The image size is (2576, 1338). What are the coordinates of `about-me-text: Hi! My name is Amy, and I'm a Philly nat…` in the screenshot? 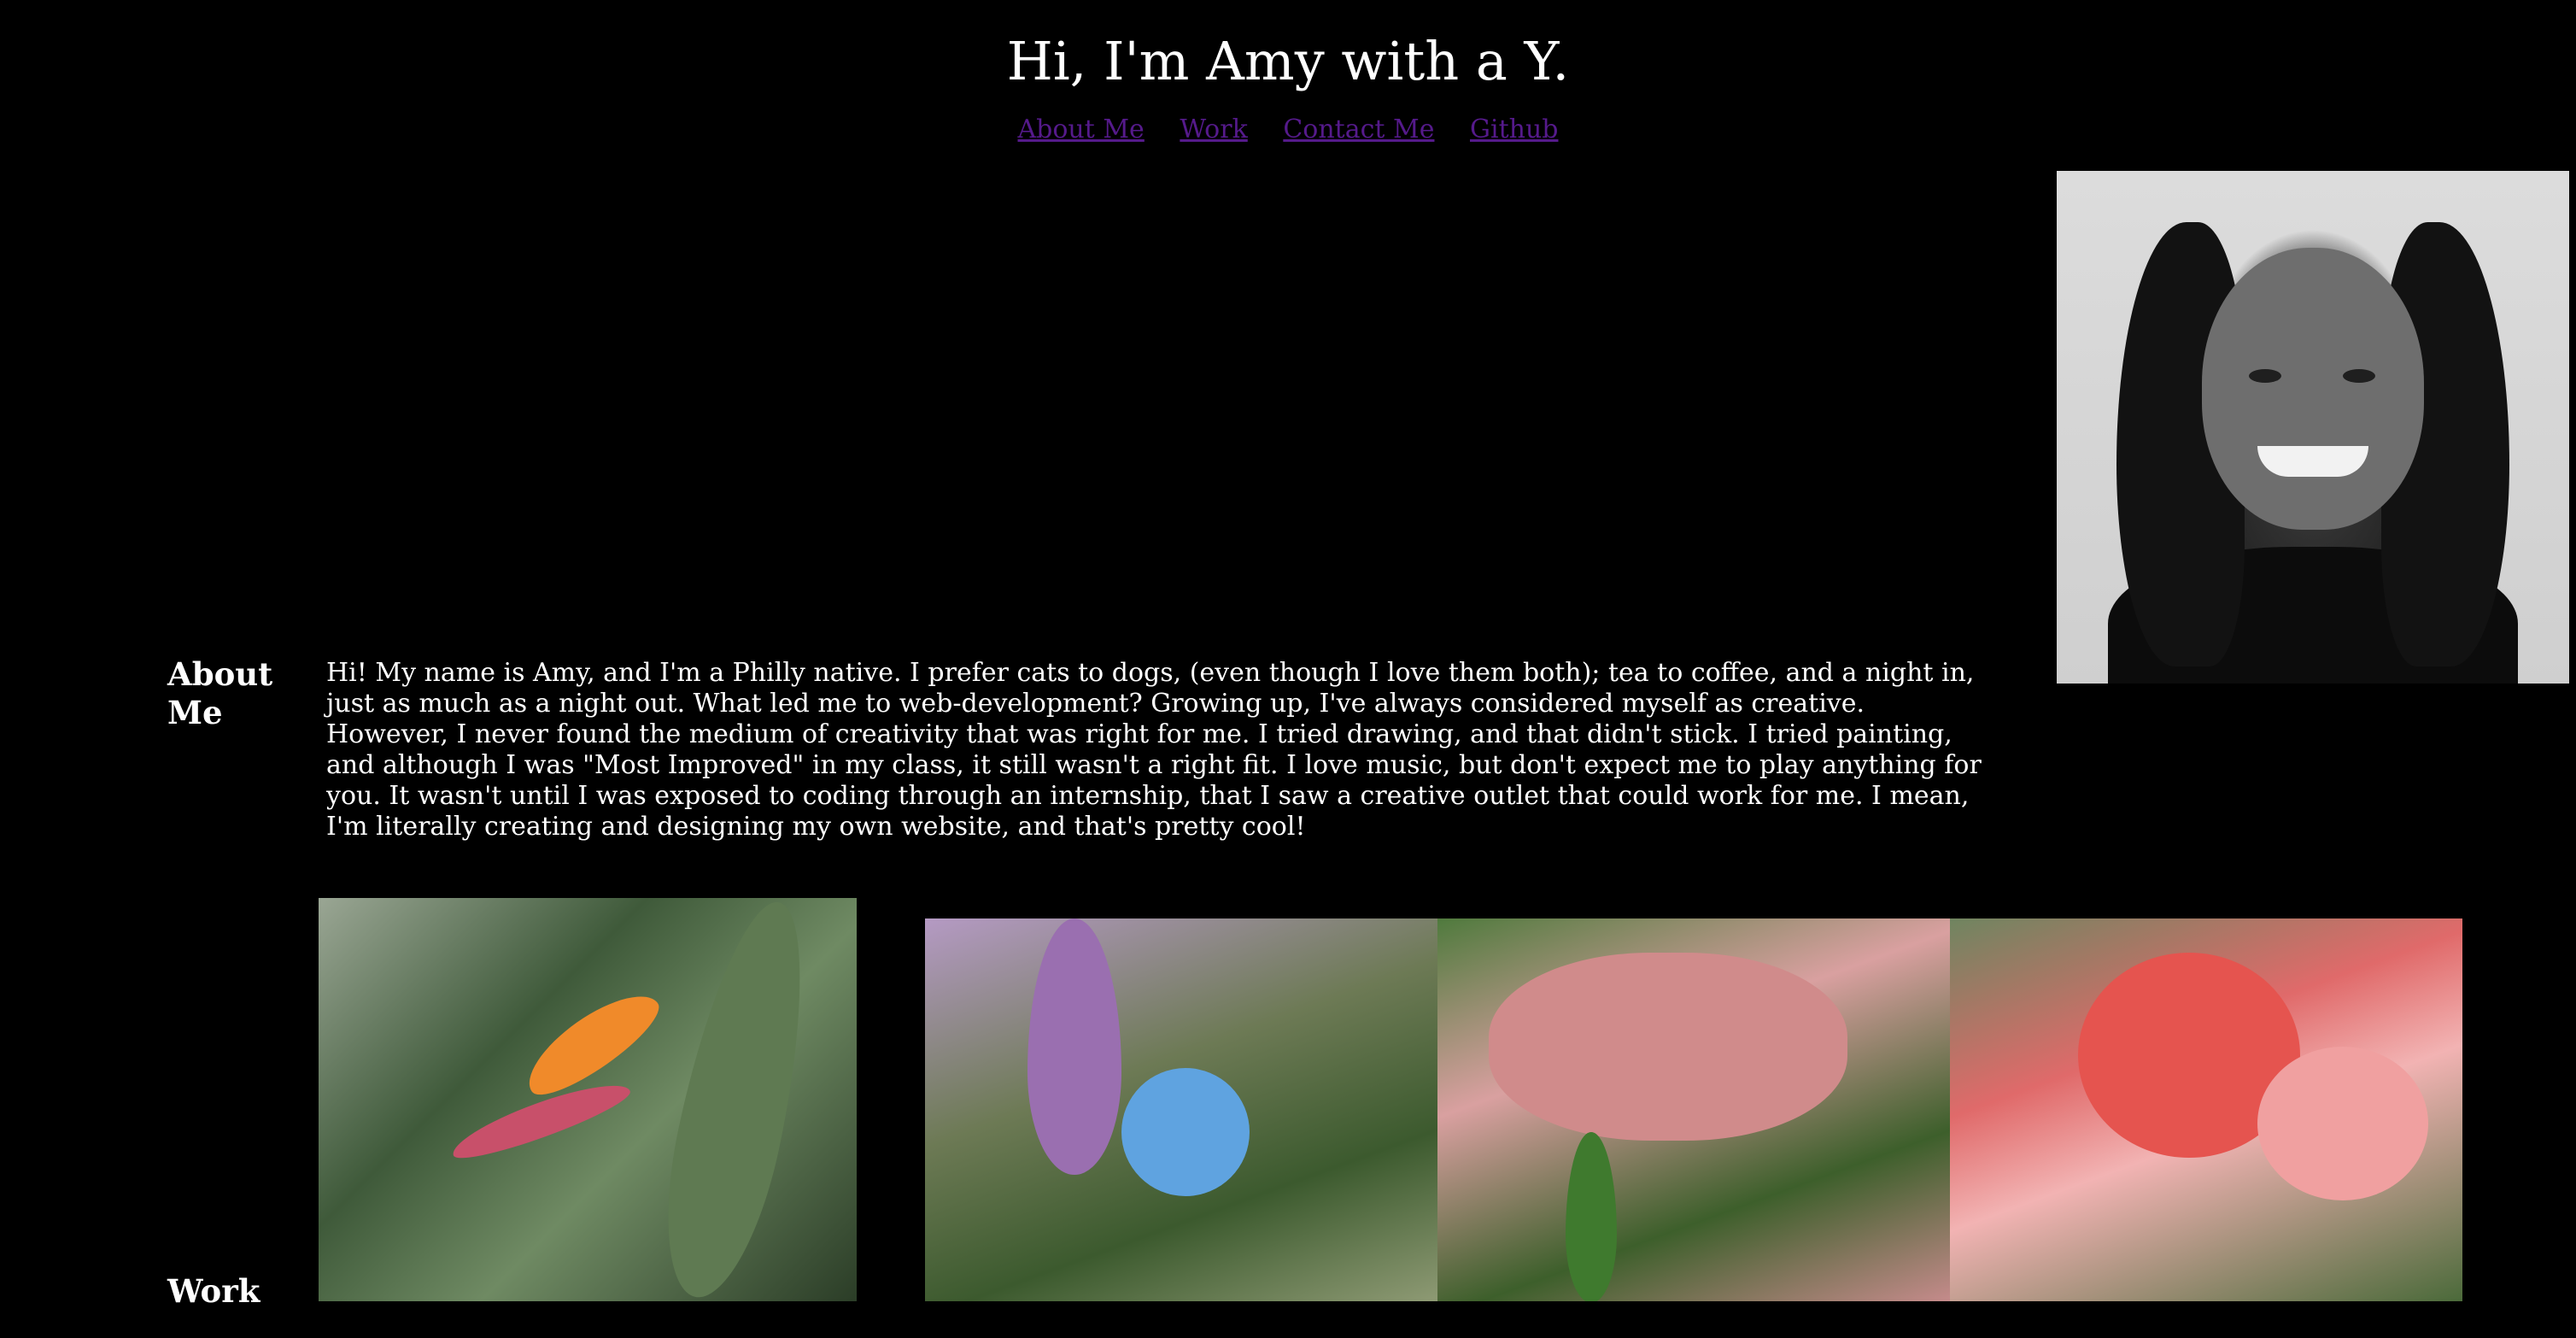 It's located at (1154, 750).